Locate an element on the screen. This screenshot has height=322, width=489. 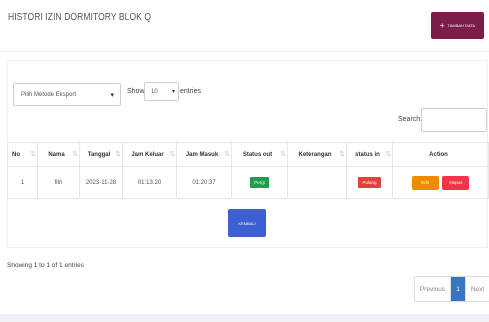
column-header-label: Tanggal is located at coordinates (99, 154).